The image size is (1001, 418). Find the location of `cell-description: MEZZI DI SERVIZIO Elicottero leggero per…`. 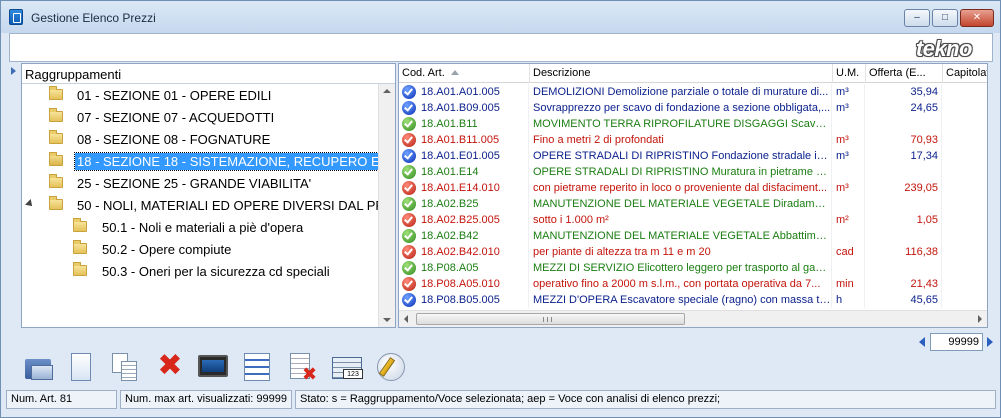

cell-description: MEZZI DI SERVIZIO Elicottero leggero per… is located at coordinates (681, 268).